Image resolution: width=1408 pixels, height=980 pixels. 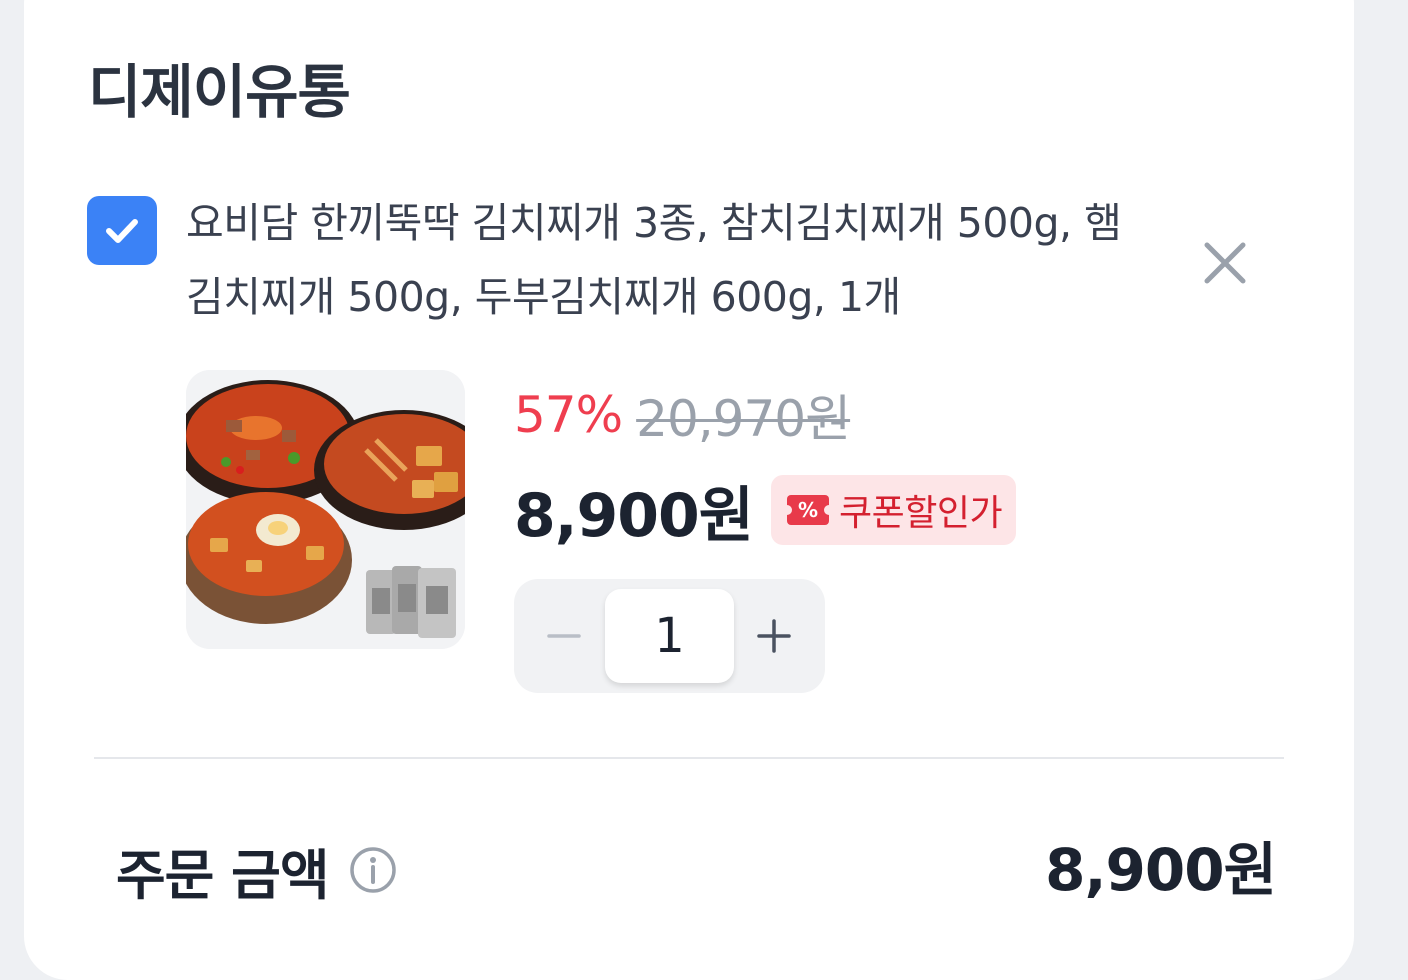 What do you see at coordinates (568, 415) in the screenshot?
I see `discount-rate: 57%` at bounding box center [568, 415].